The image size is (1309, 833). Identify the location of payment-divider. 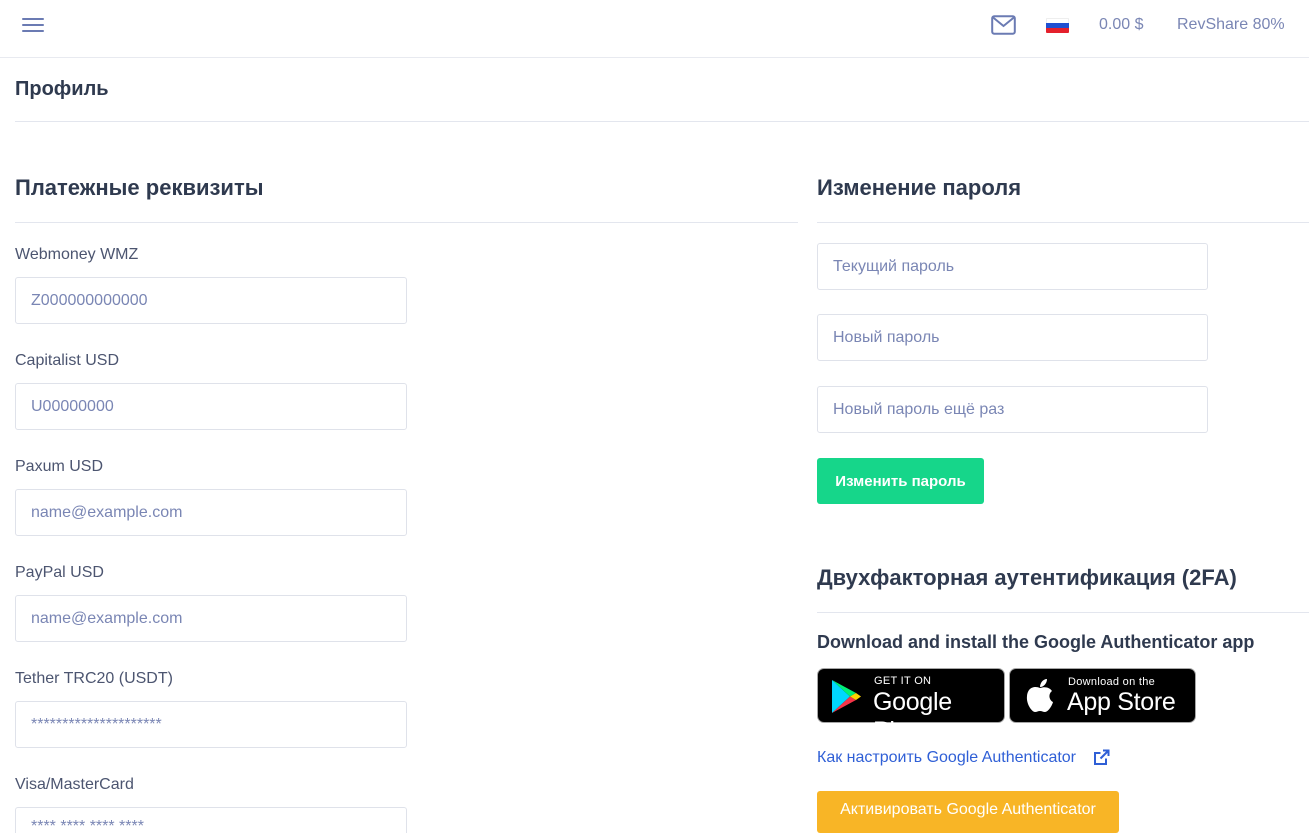
(406, 222).